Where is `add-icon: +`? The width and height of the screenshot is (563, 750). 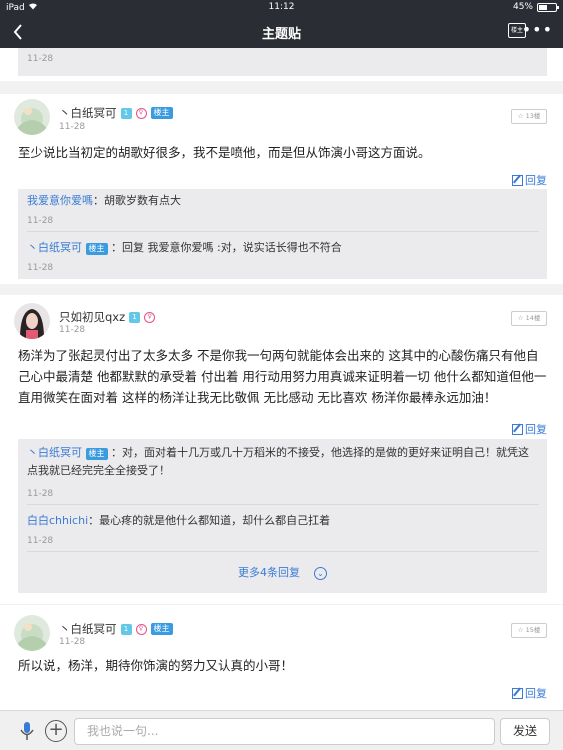 add-icon: + is located at coordinates (56, 731).